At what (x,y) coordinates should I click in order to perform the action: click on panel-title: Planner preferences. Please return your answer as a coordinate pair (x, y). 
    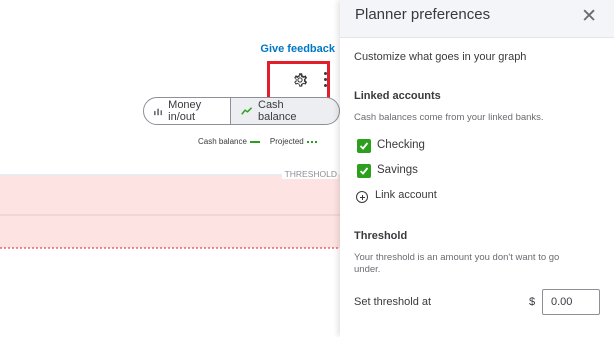
    Looking at the image, I should click on (423, 14).